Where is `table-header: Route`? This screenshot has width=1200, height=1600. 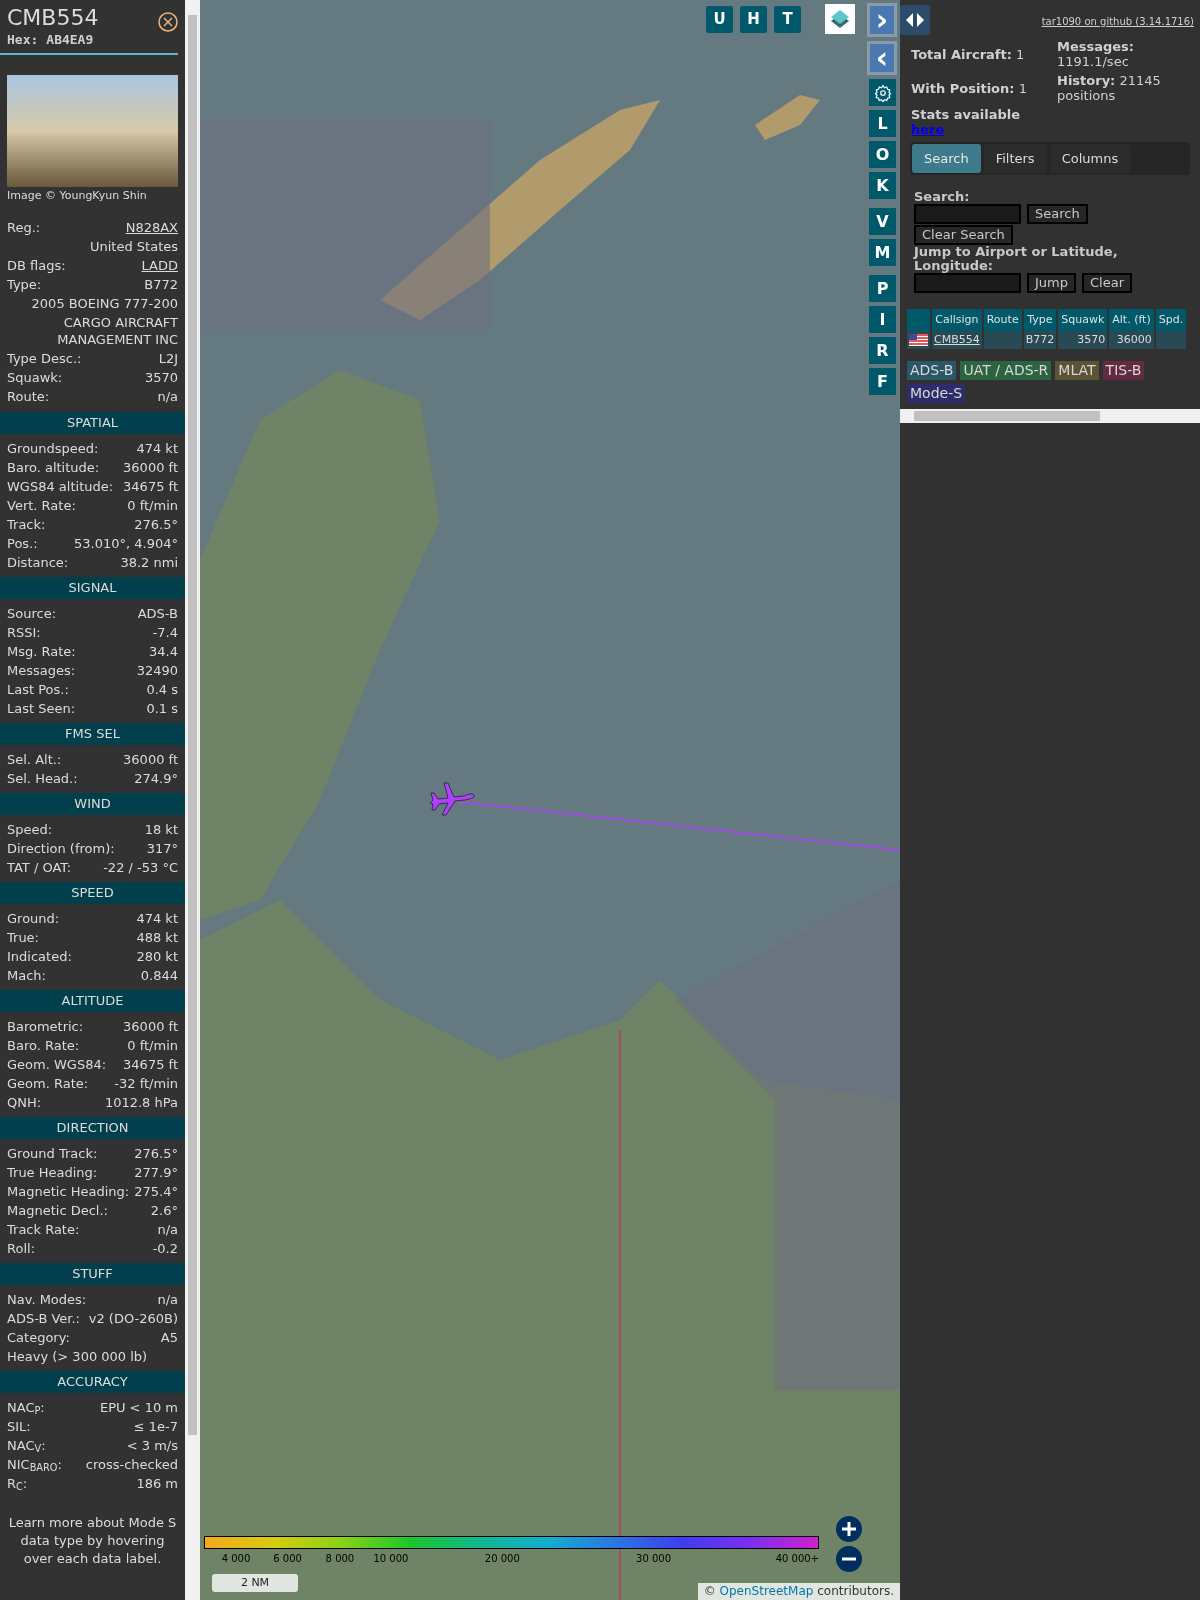 table-header: Route is located at coordinates (1002, 320).